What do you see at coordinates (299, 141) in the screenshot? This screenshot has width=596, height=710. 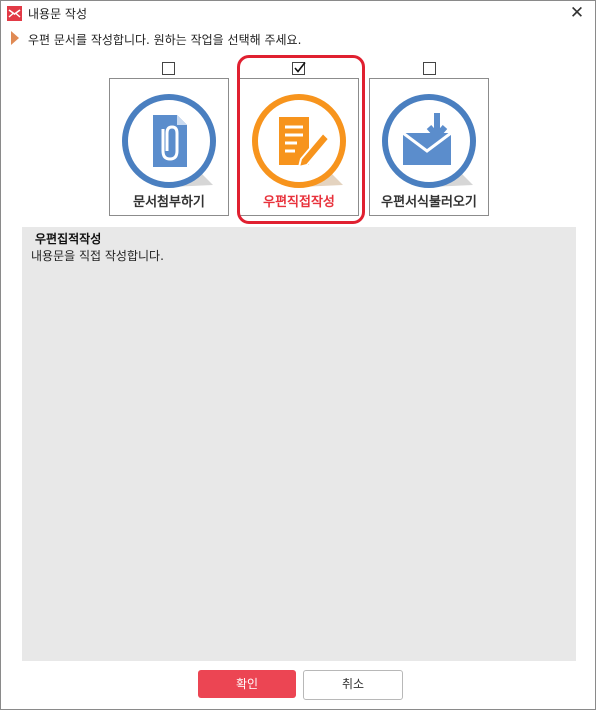 I see `document-pencil-icon` at bounding box center [299, 141].